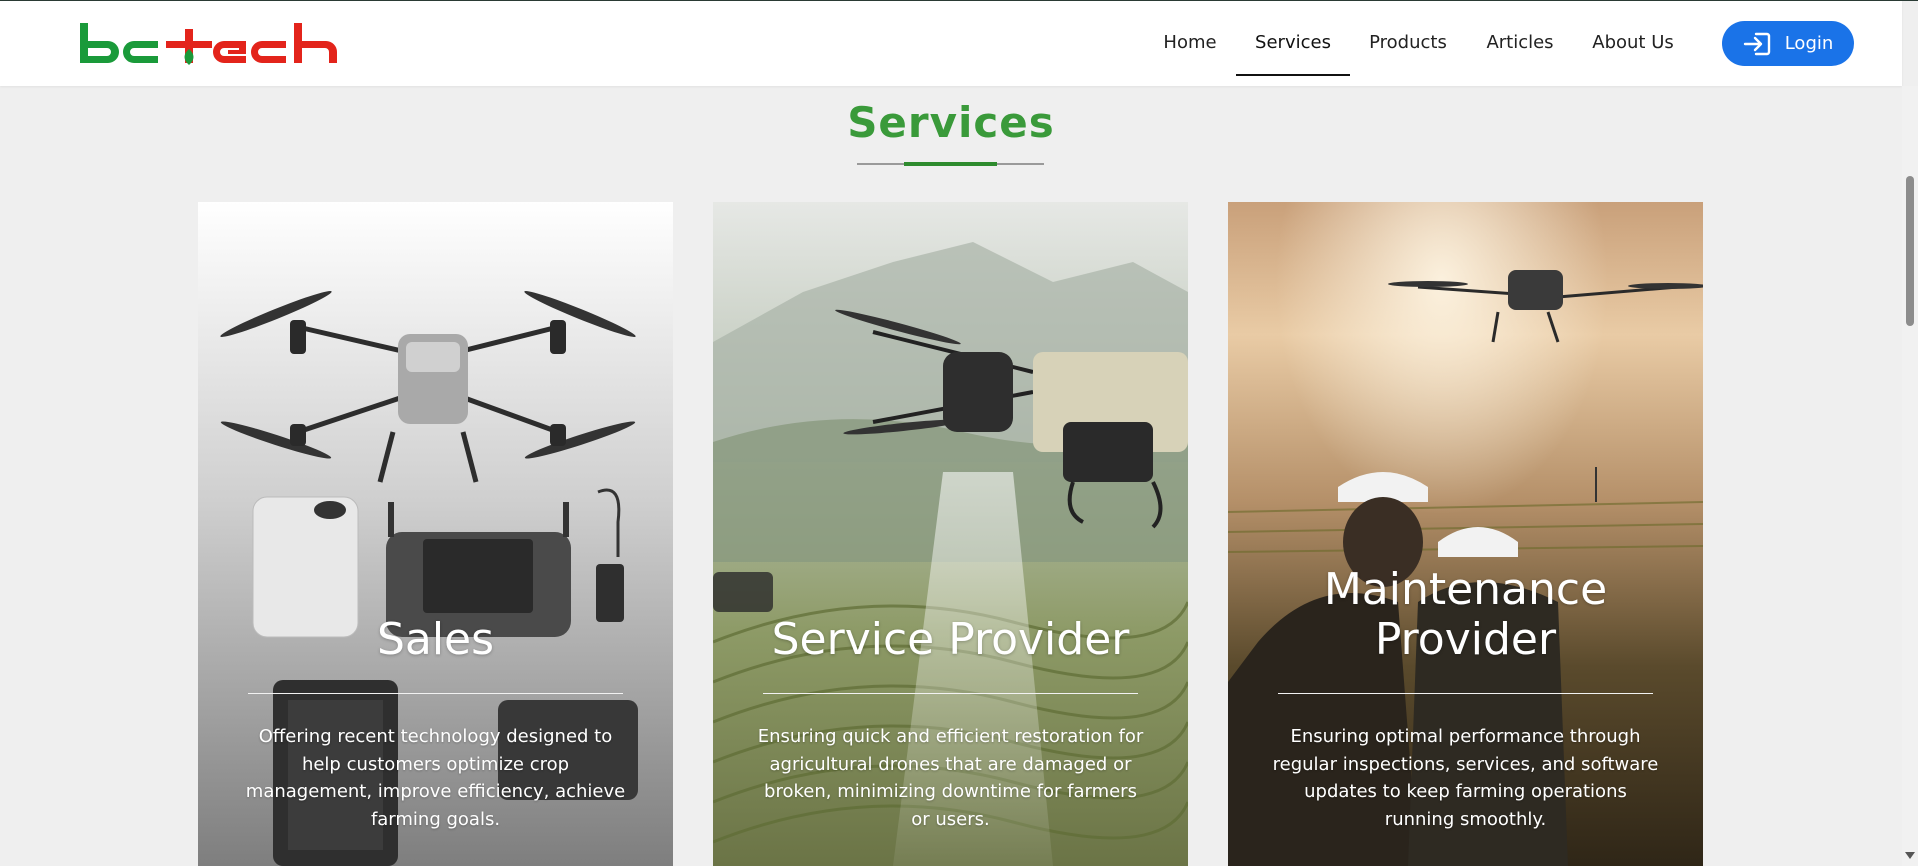  What do you see at coordinates (950, 639) in the screenshot?
I see `card-title: Service Provider` at bounding box center [950, 639].